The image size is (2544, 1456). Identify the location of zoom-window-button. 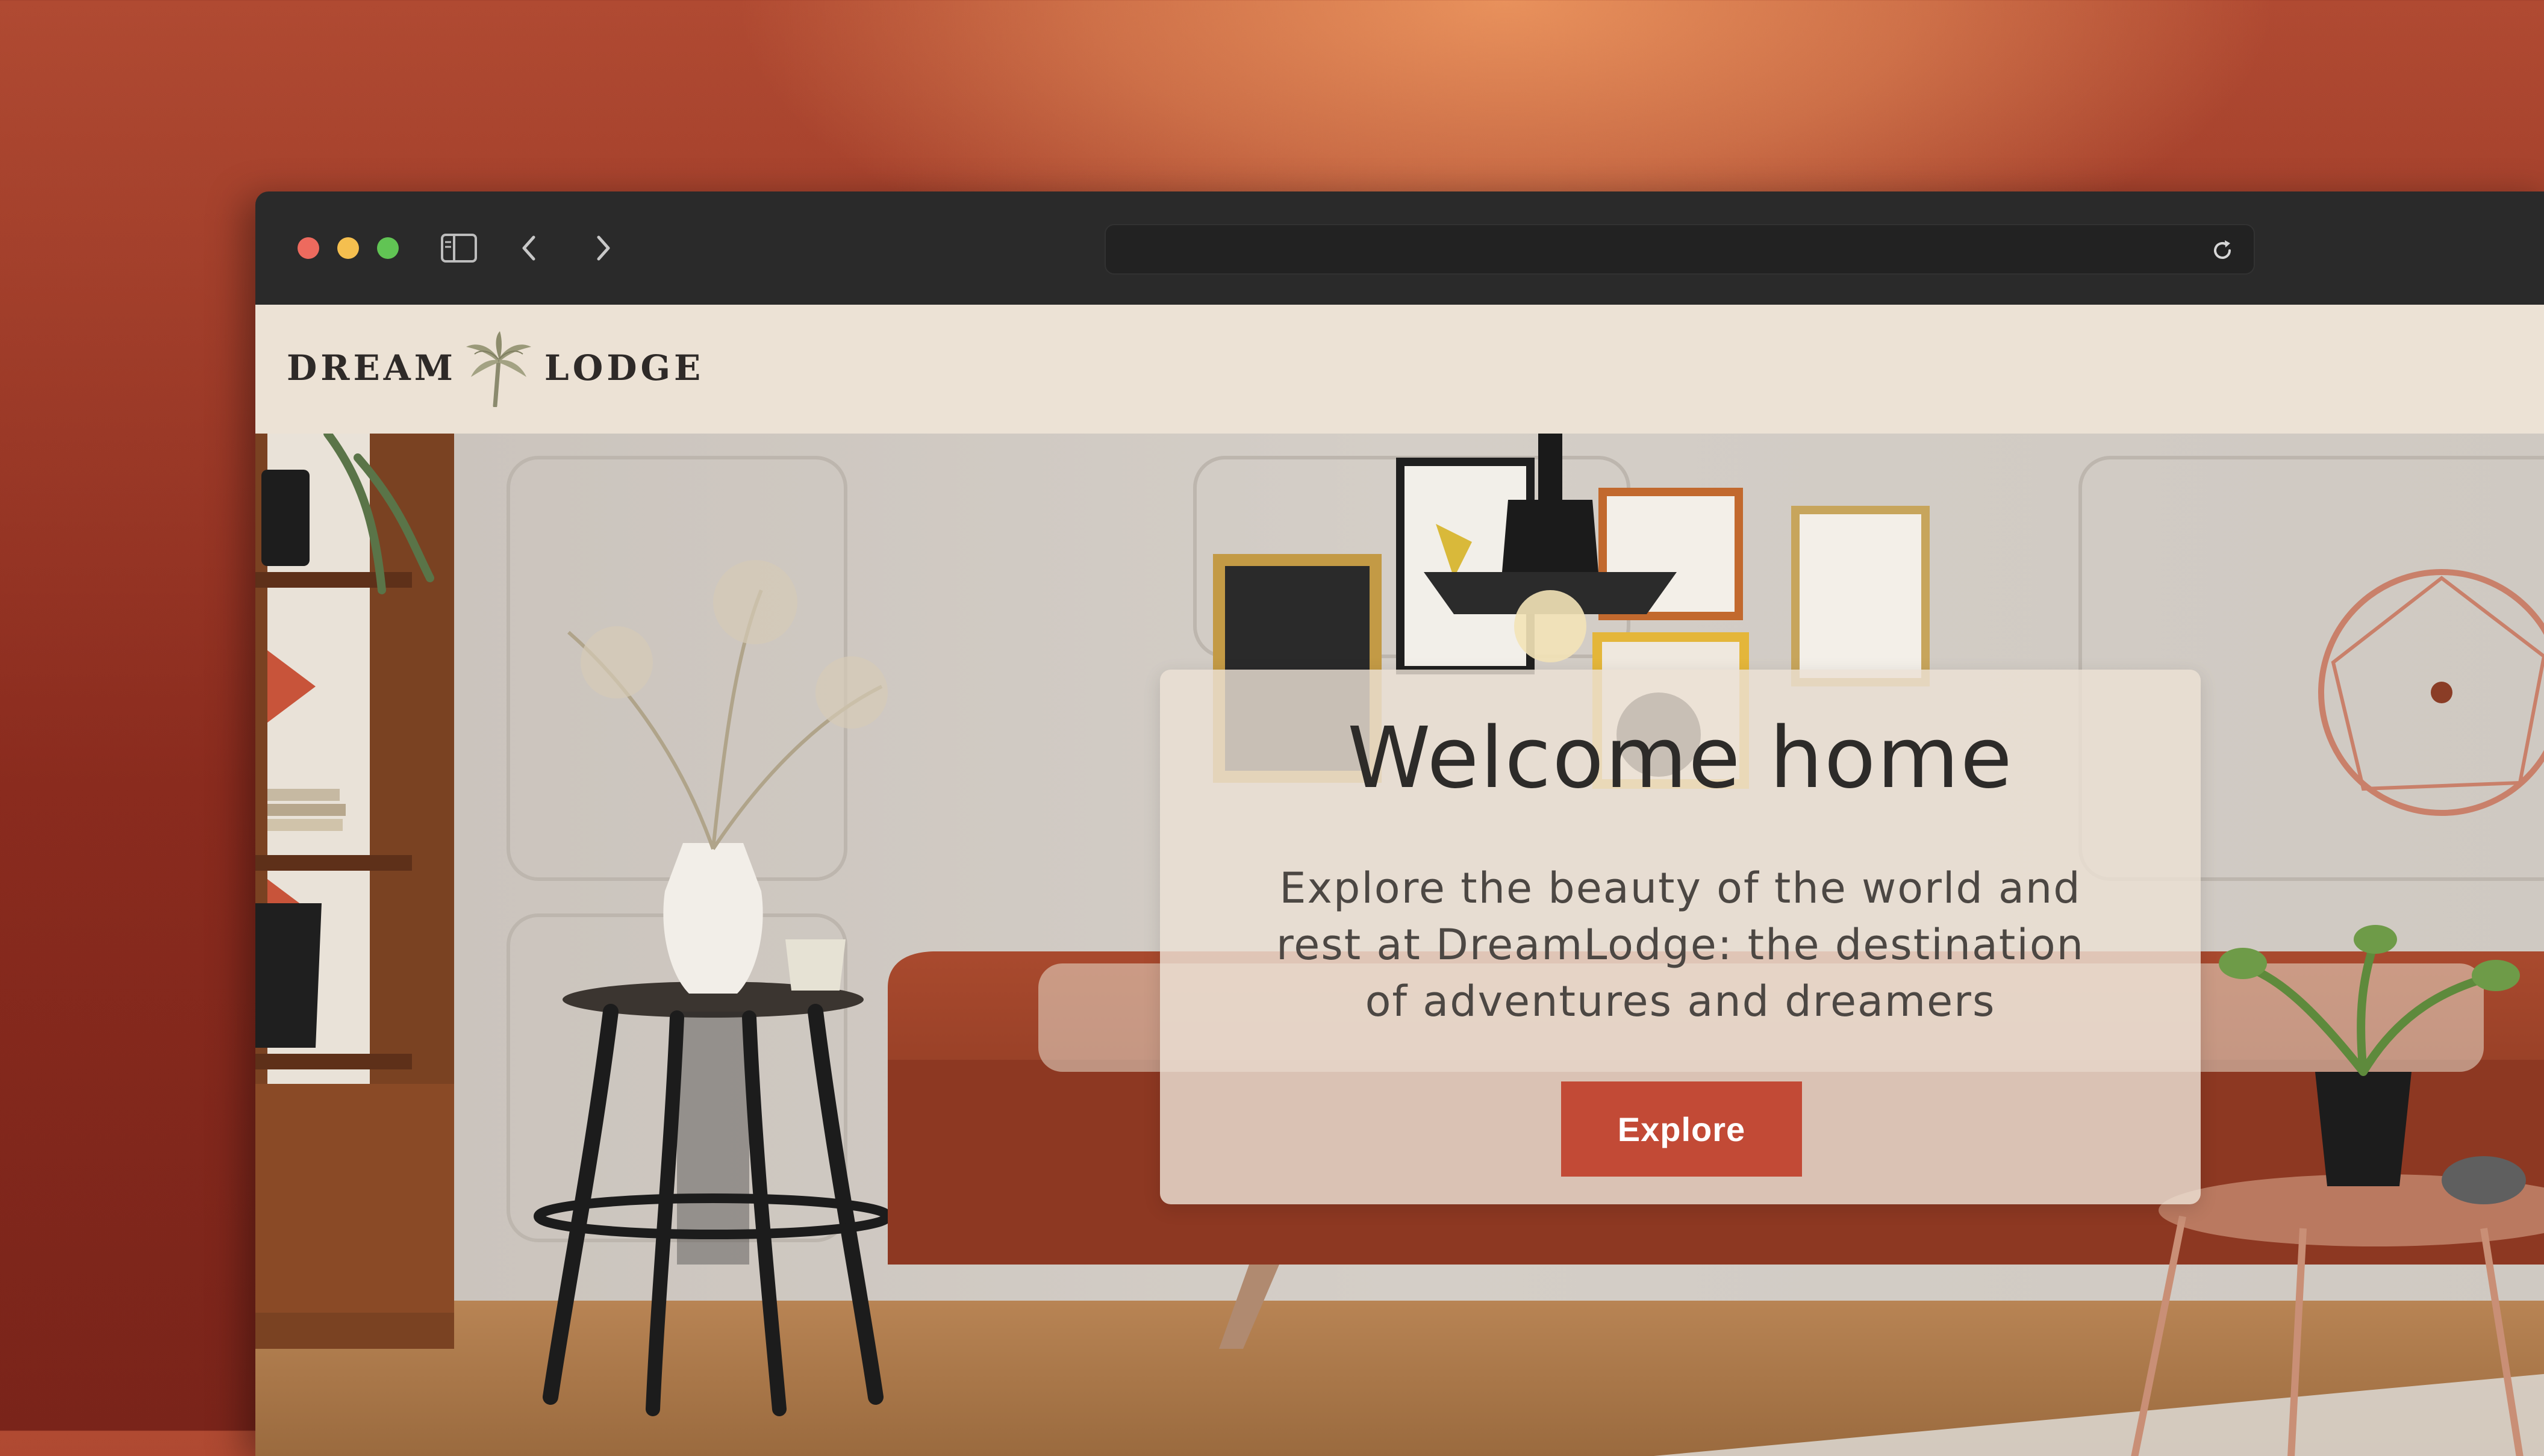
(388, 248).